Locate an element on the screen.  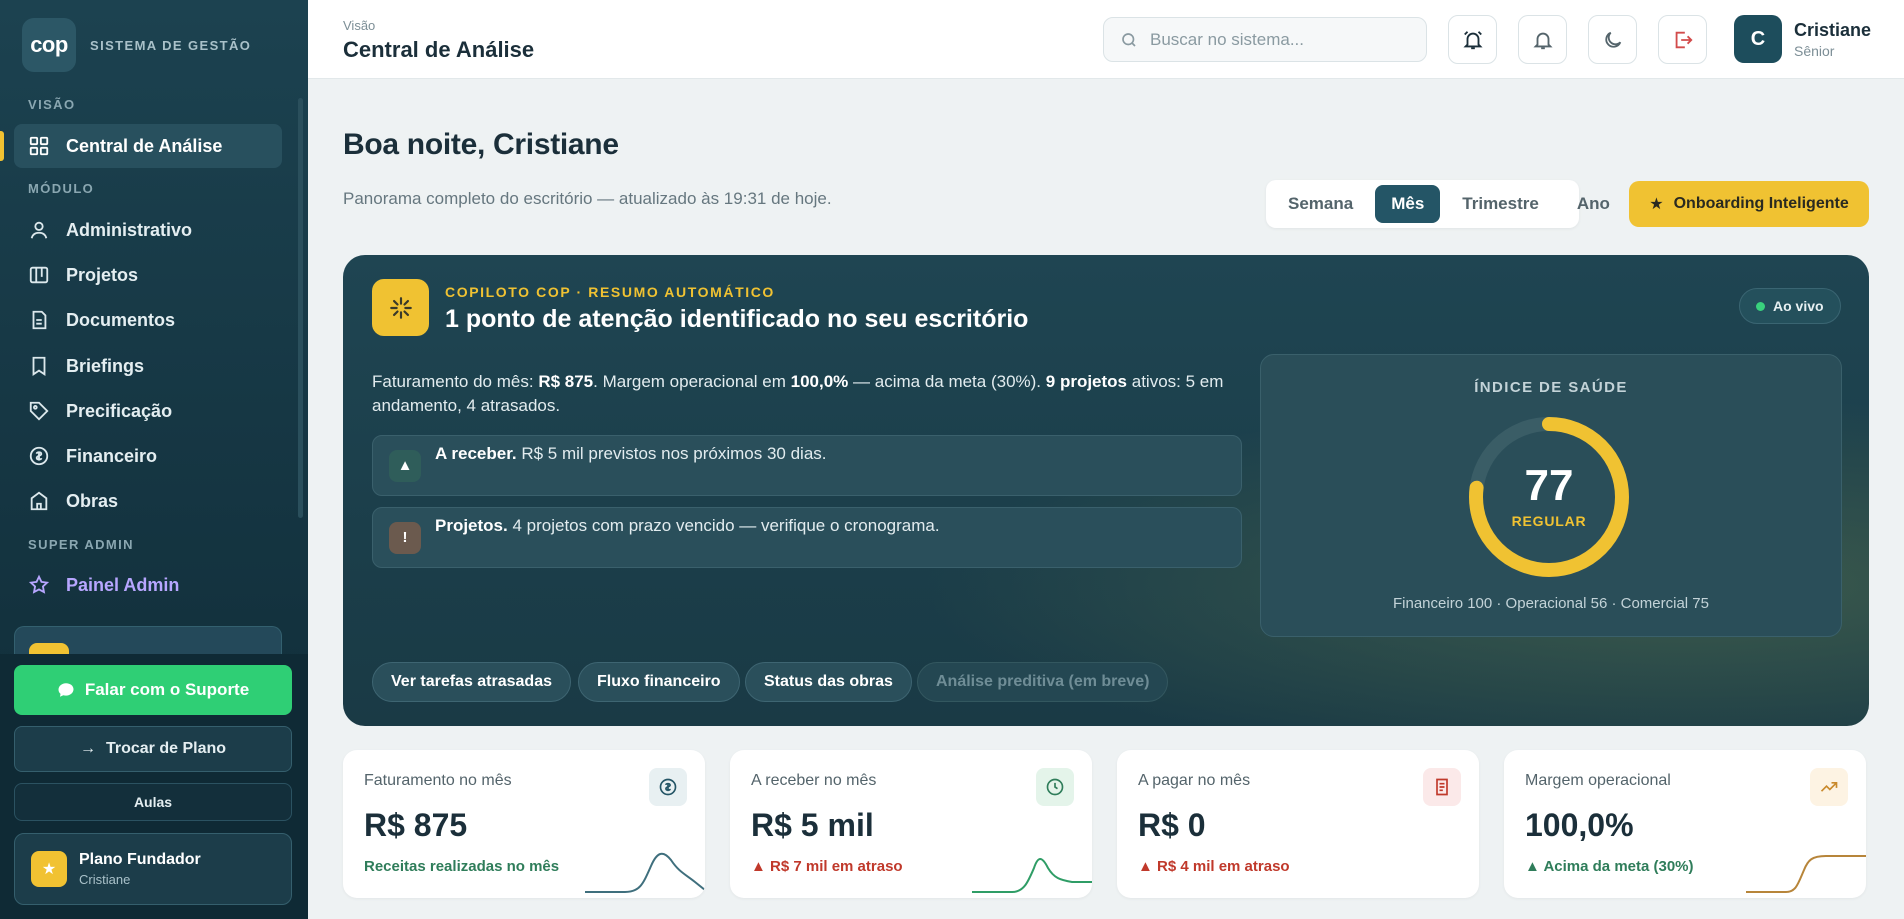
search-icon is located at coordinates (1129, 39).